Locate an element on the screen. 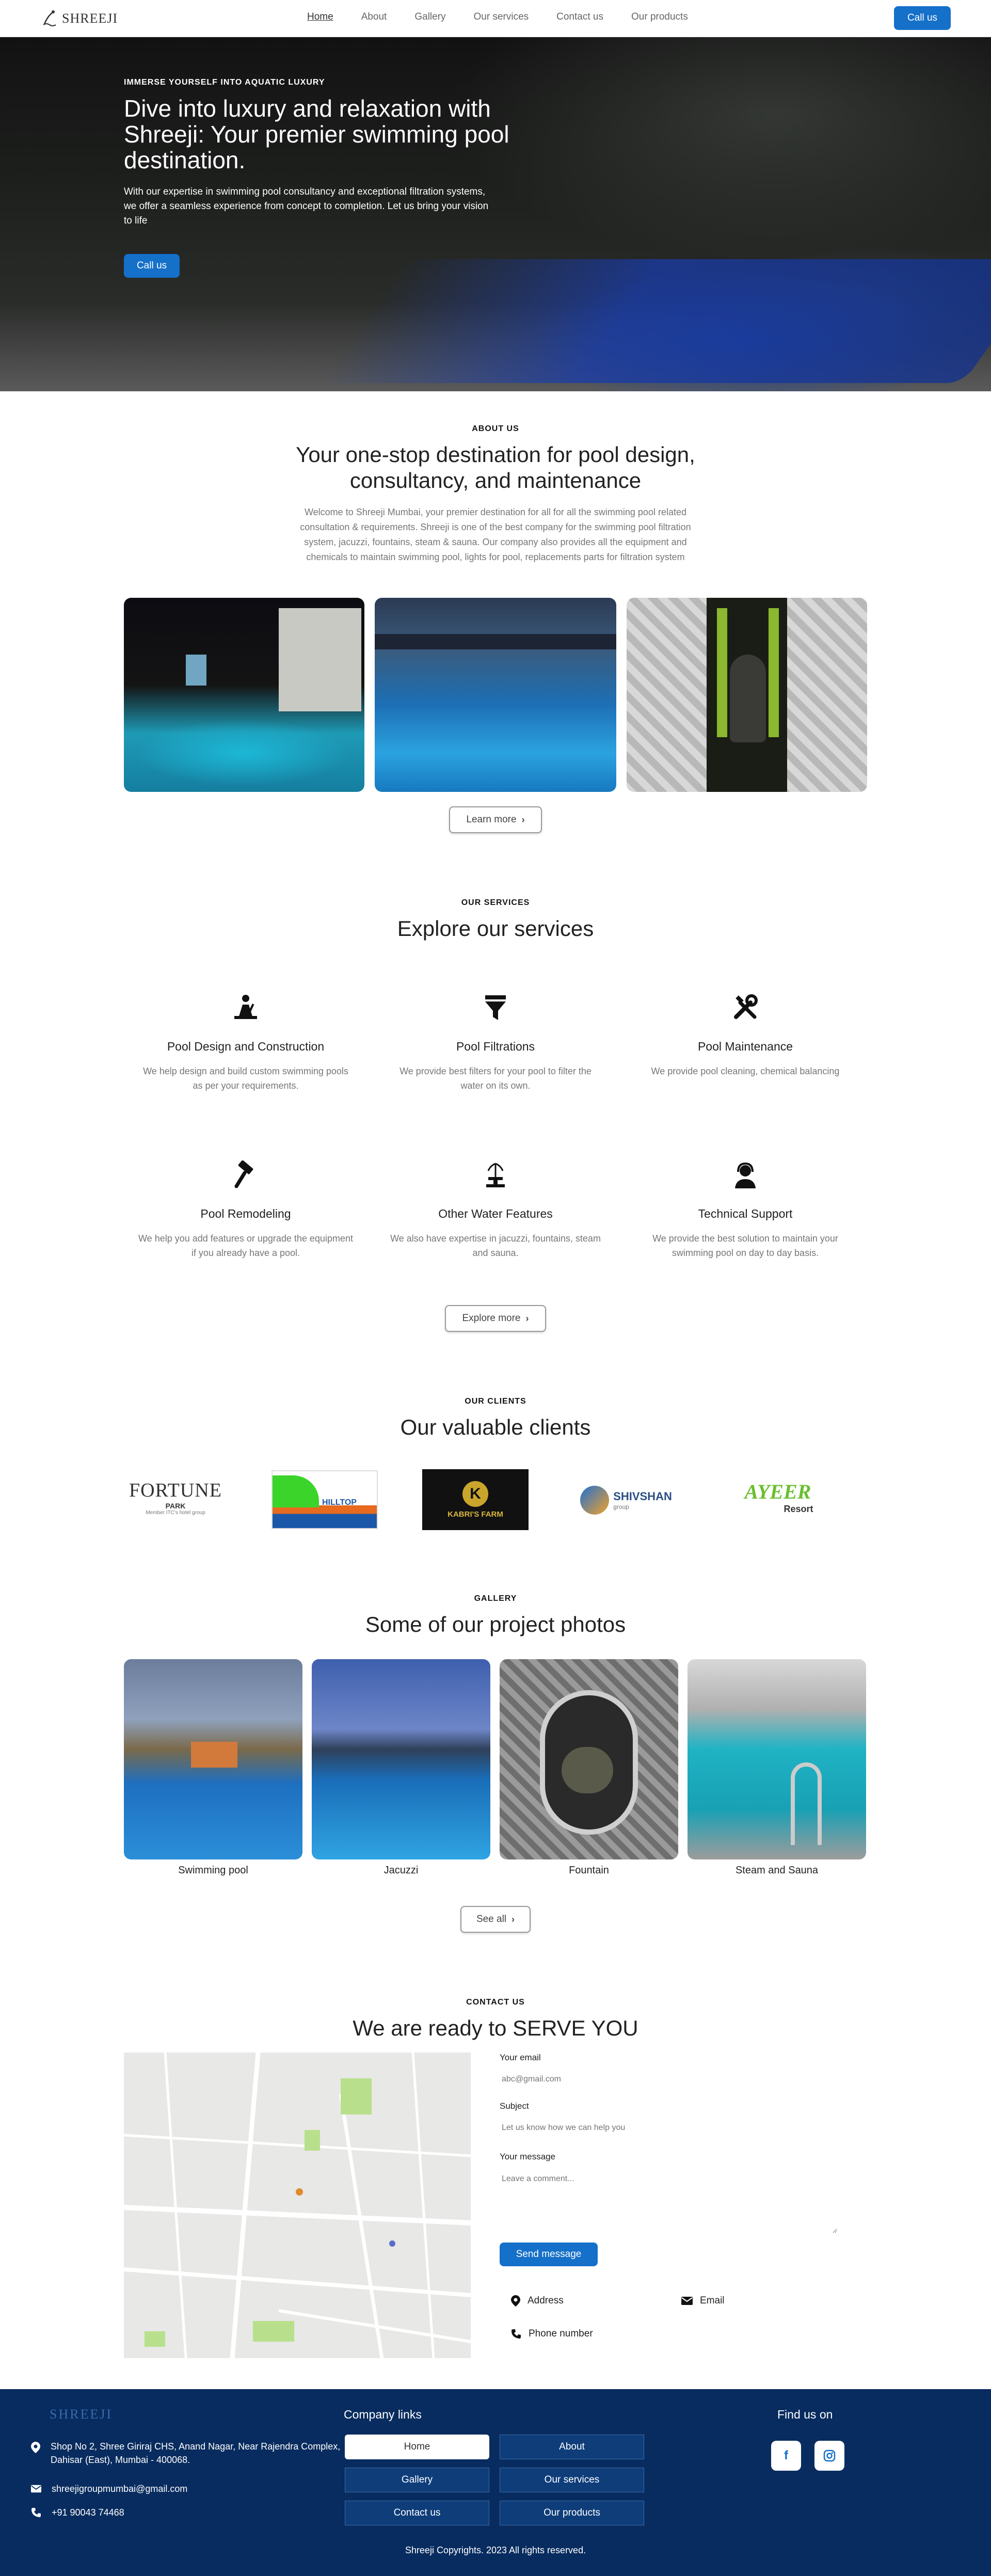 The width and height of the screenshot is (991, 2576). message-textarea is located at coordinates (668, 2202).